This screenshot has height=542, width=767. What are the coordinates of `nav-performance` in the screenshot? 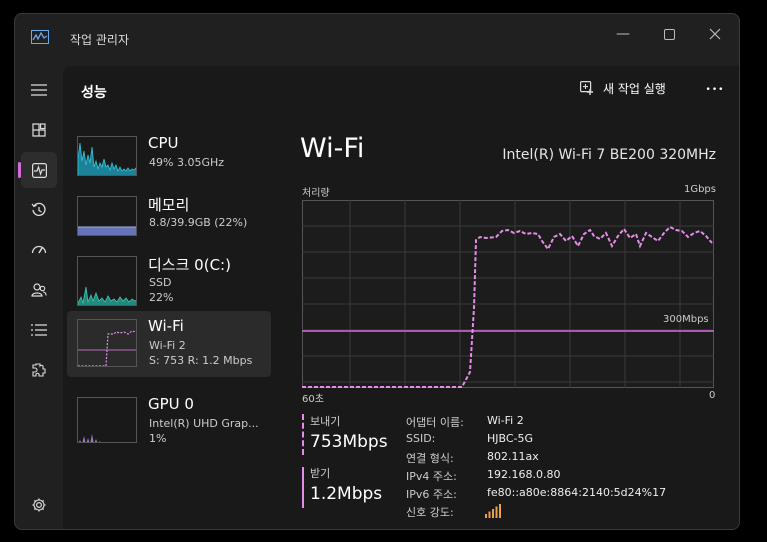 It's located at (37, 170).